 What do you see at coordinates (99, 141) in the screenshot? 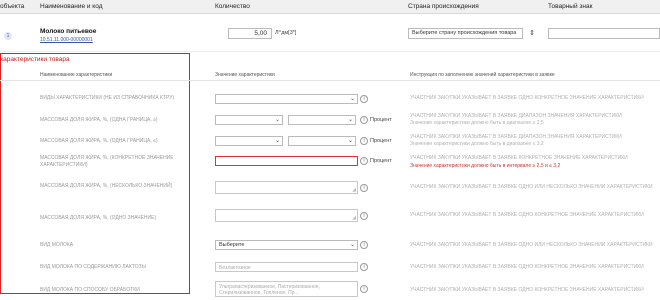
I see `char-label: МАССОВАЯ ДОЛЯ ЖИРА, %, (ОДНА ГРАНИЦА, ≤)` at bounding box center [99, 141].